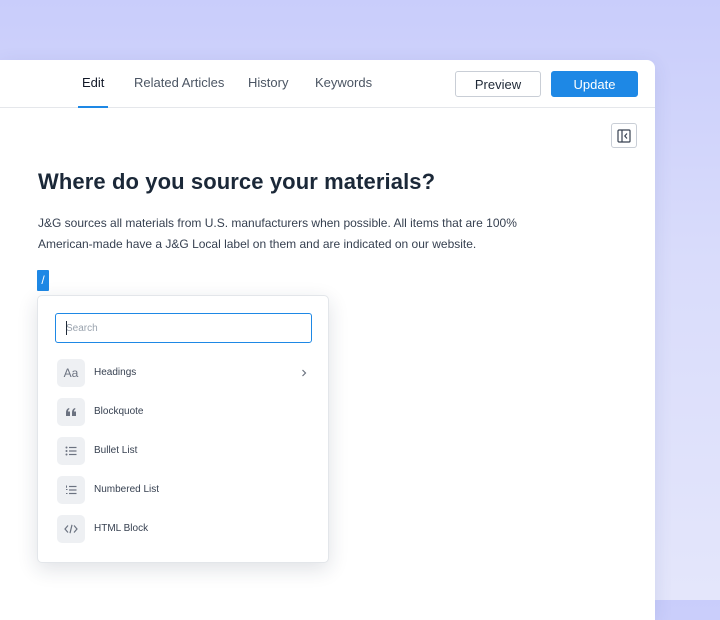  I want to click on menu-item-label: Bullet List, so click(116, 450).